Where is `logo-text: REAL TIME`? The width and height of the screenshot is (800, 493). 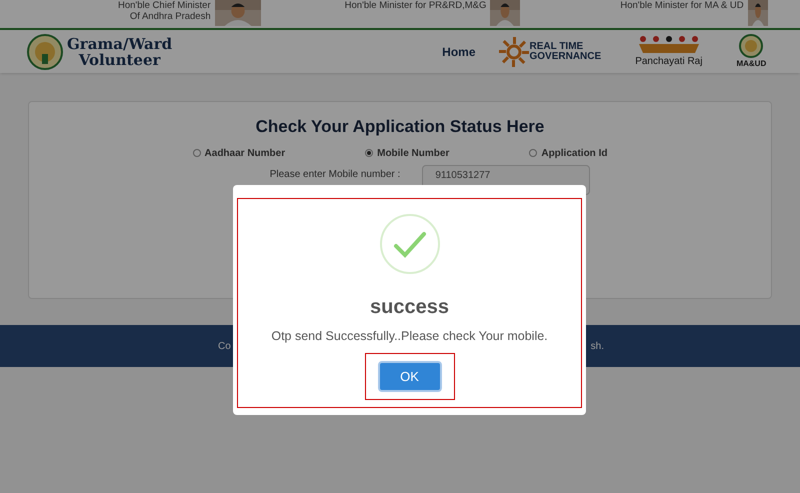 logo-text: REAL TIME is located at coordinates (557, 47).